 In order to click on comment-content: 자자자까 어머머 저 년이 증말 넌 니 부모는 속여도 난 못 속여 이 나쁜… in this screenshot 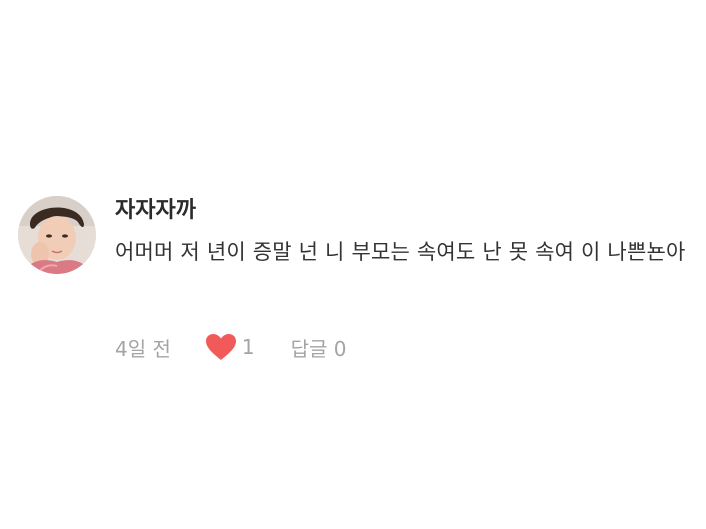, I will do `click(405, 232)`.